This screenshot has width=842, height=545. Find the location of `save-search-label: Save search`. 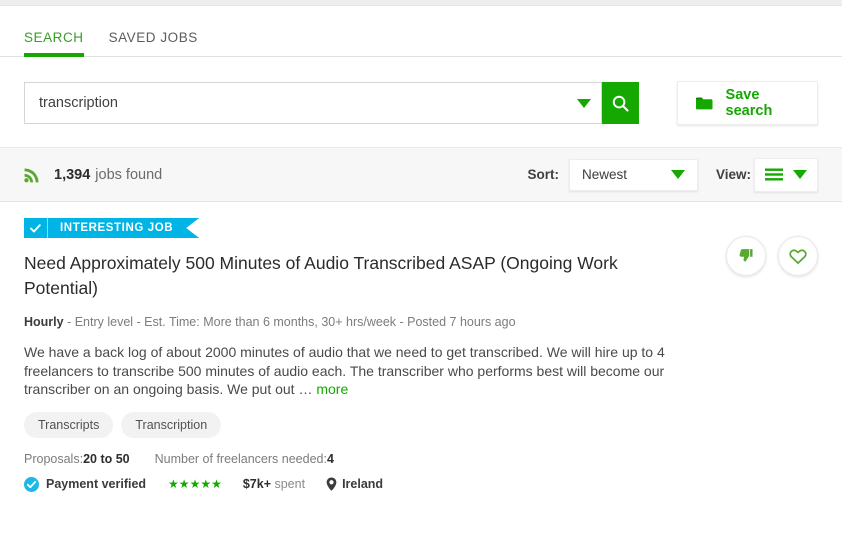

save-search-label: Save search is located at coordinates (749, 103).